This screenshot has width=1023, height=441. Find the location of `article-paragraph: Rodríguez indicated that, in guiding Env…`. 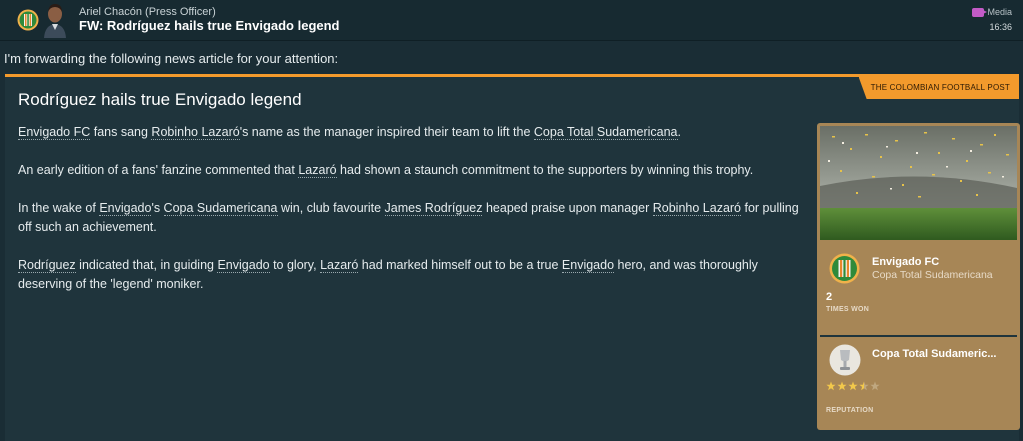

article-paragraph: Rodríguez indicated that, in guiding Env… is located at coordinates (413, 275).